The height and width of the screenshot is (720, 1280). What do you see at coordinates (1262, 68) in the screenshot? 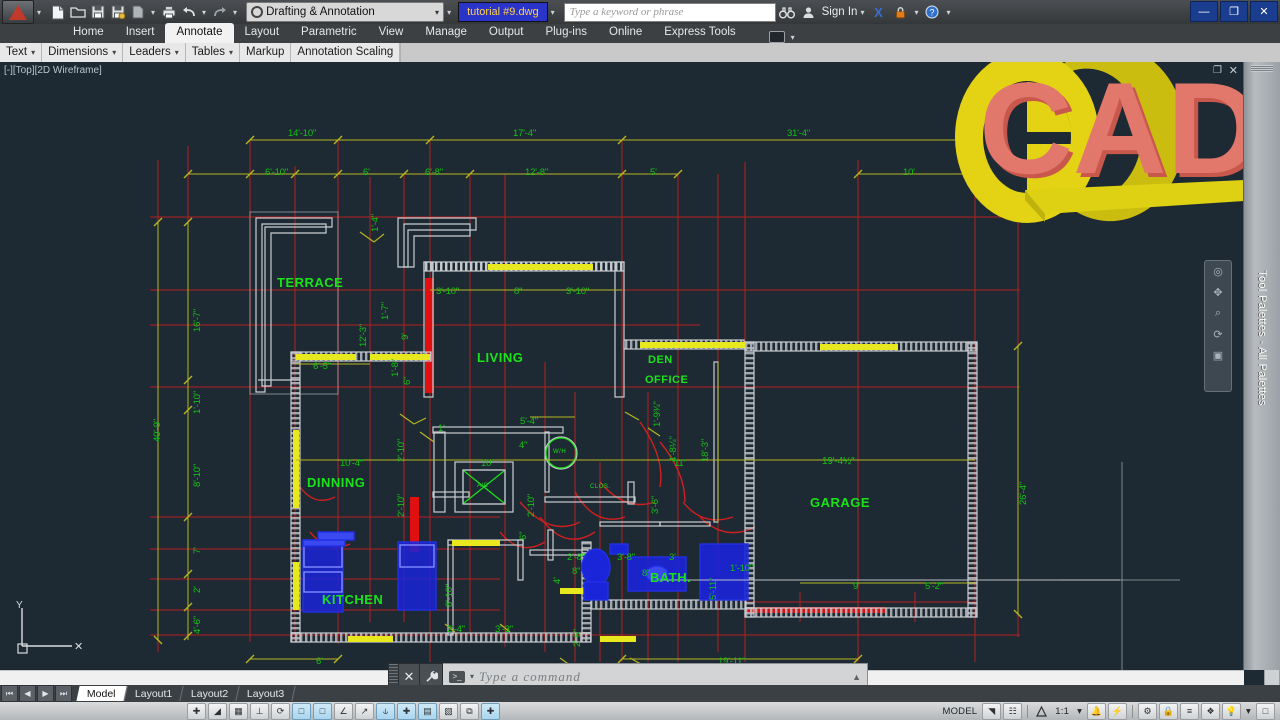
I see `palette-grip` at bounding box center [1262, 68].